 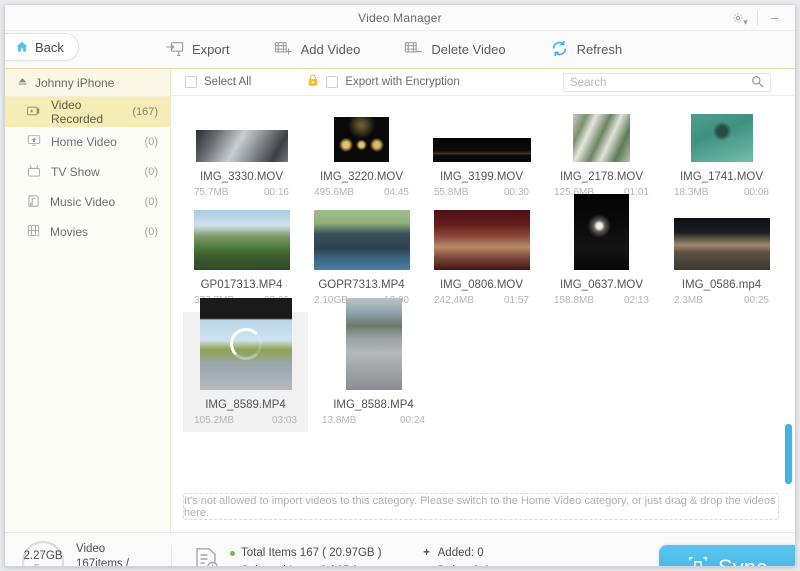 I want to click on video-item: IMG_3199.MOV 55.8MB 00:30, so click(x=481, y=150).